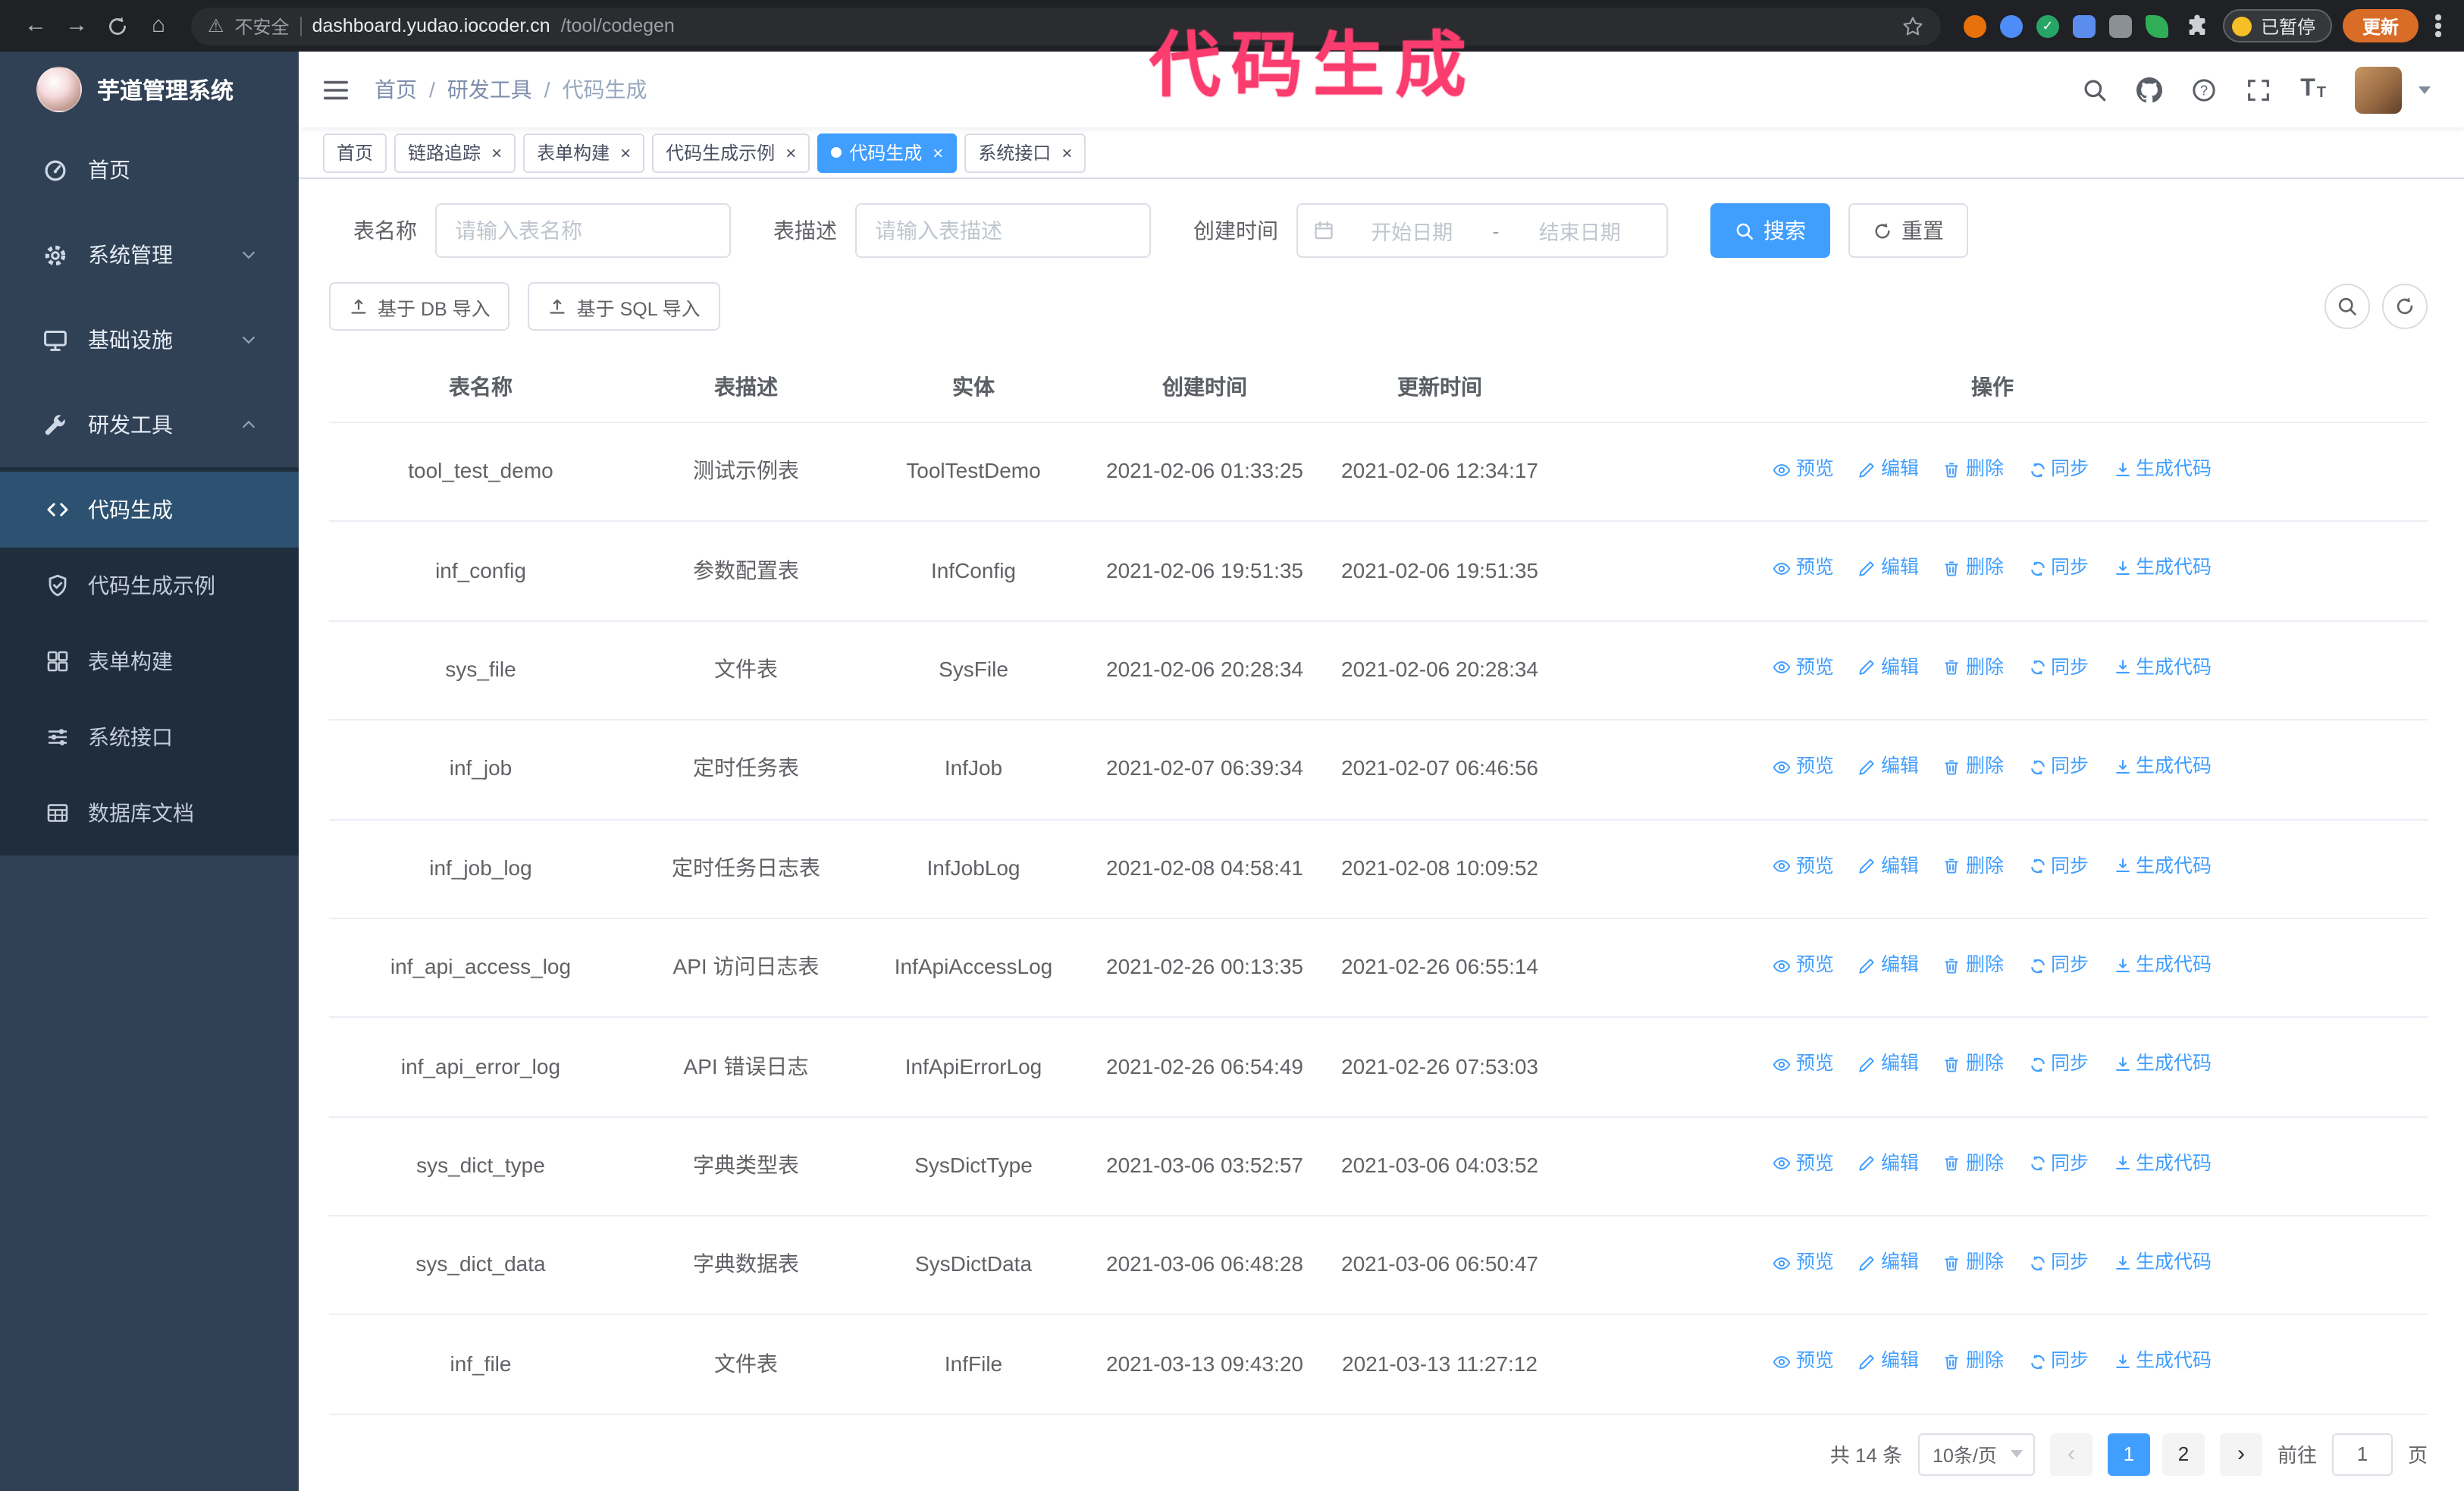  Describe the element at coordinates (2405, 306) in the screenshot. I see `refresh-table-button` at that location.